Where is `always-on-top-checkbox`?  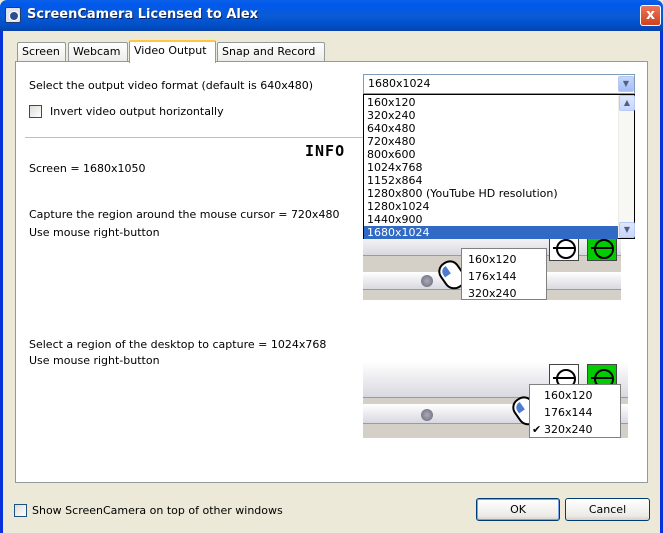
always-on-top-checkbox is located at coordinates (20, 510).